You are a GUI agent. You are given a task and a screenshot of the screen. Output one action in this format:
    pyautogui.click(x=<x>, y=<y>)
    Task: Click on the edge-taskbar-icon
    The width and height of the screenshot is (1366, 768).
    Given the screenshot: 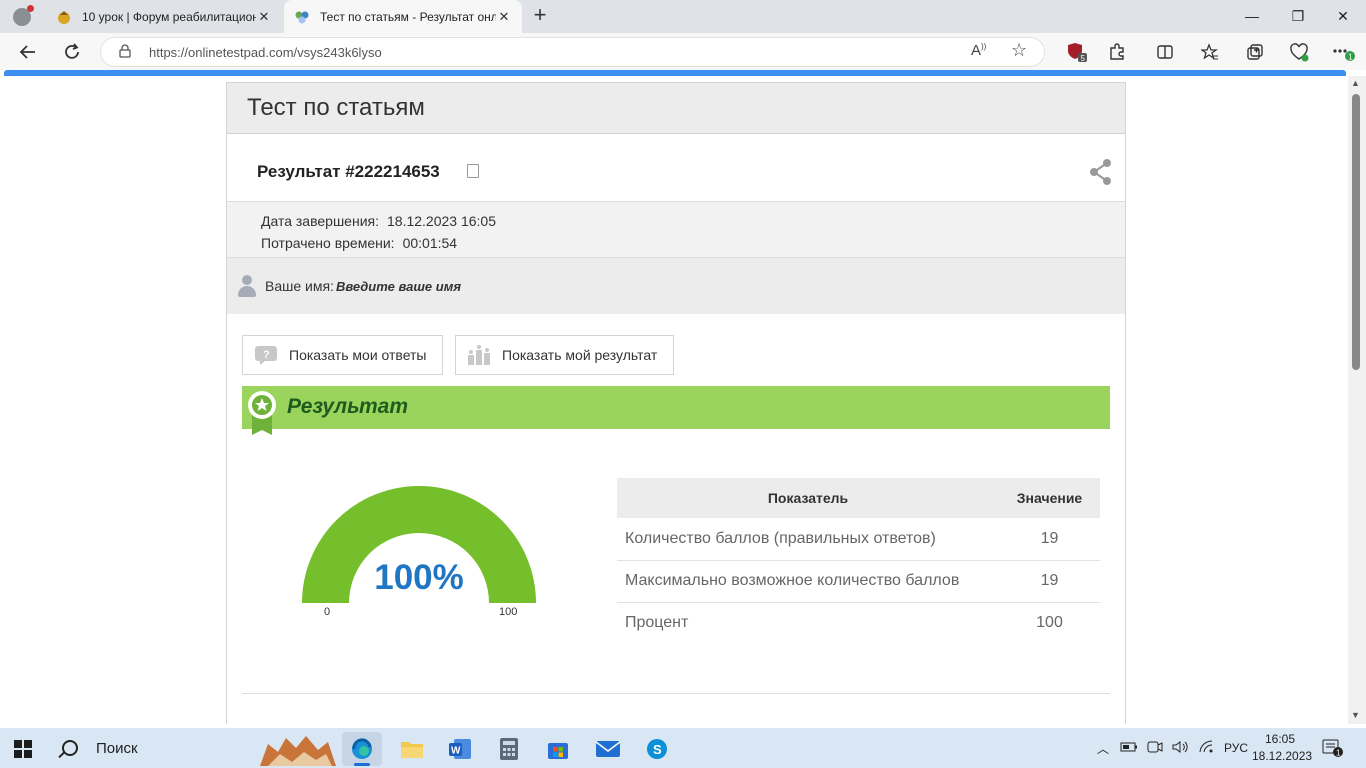 What is the action you would take?
    pyautogui.click(x=362, y=749)
    